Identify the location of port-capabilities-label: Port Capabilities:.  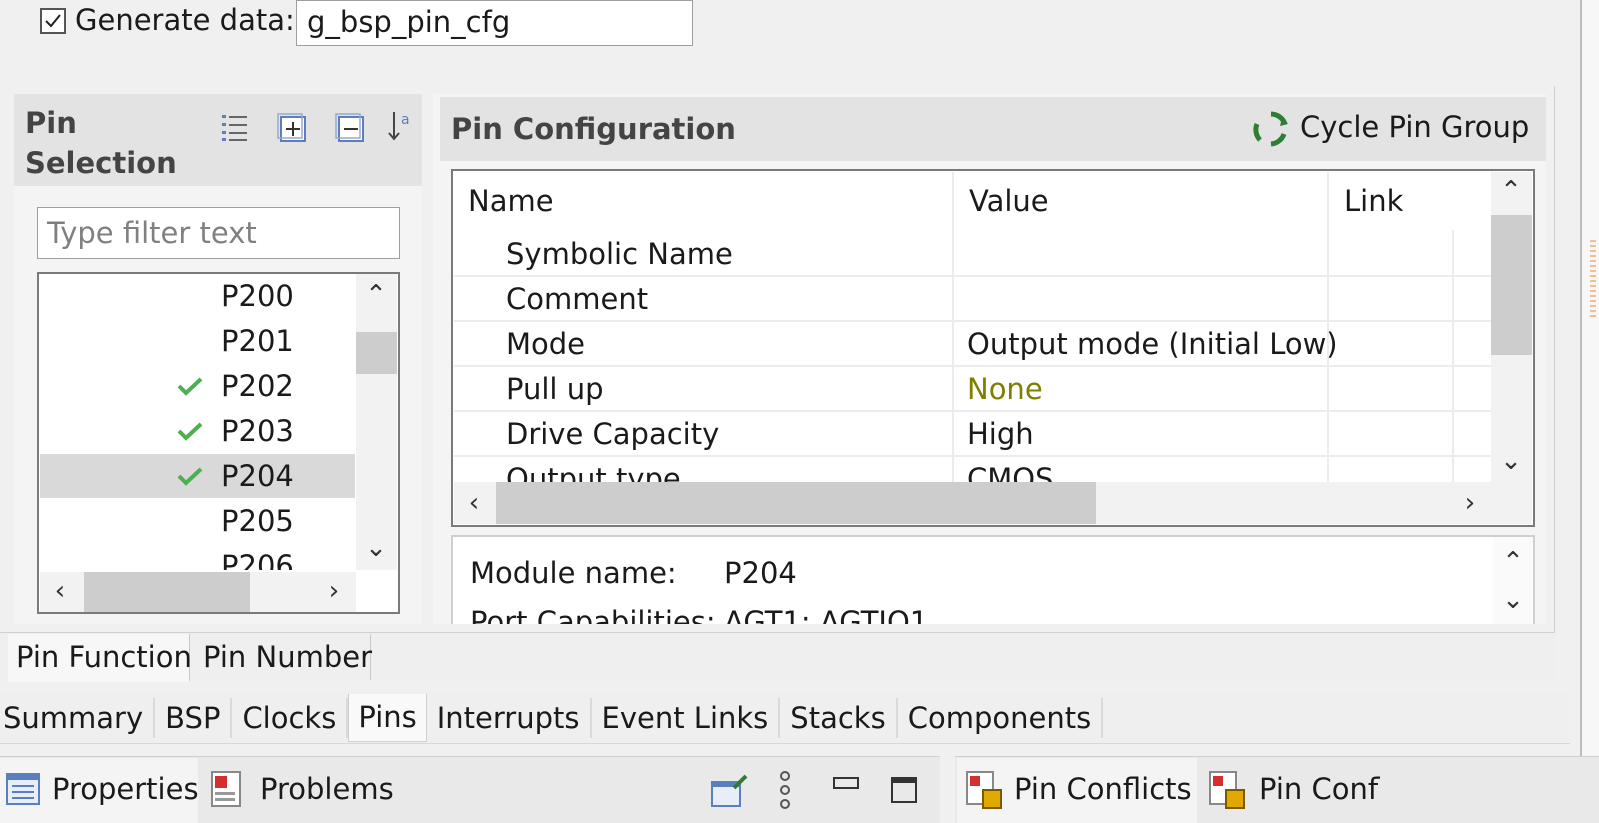
(593, 615).